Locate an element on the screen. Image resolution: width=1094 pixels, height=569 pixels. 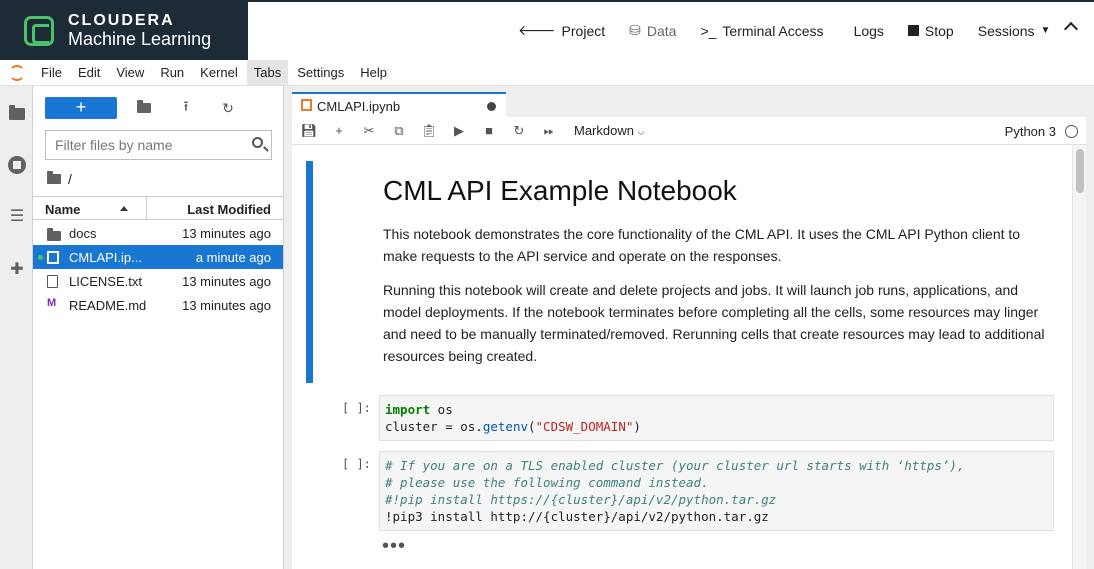
data-label: Data is located at coordinates (661, 30).